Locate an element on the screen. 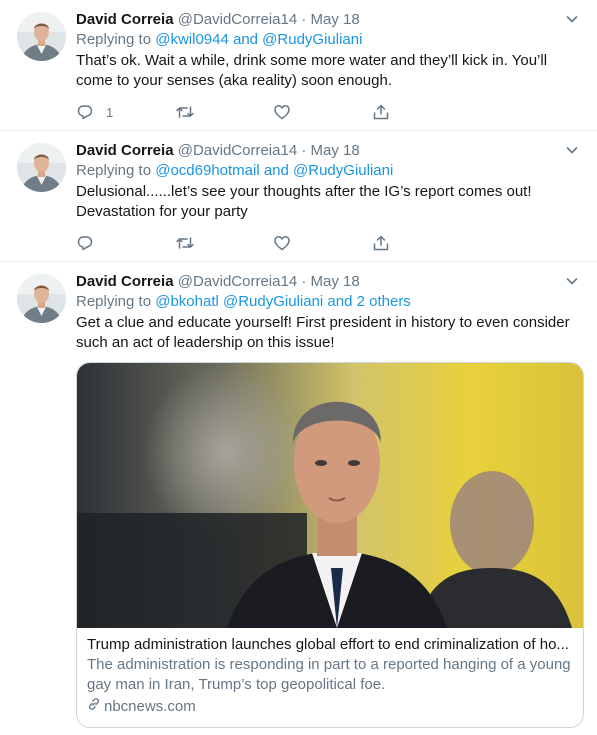  replying-to-link: @kwil0944 and @RudyGiuliani is located at coordinates (258, 39).